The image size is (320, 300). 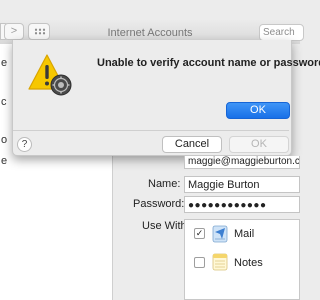 I want to click on use-with-list: ✓ Mail Notes, so click(x=242, y=259).